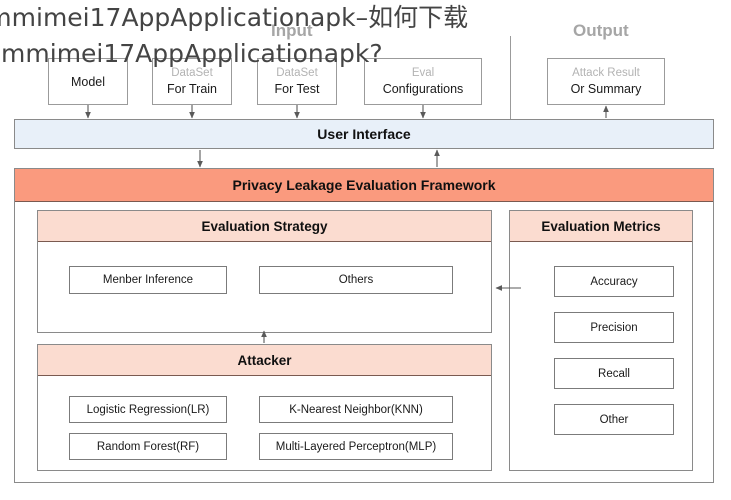 The image size is (731, 500). What do you see at coordinates (148, 280) in the screenshot?
I see `strategy-item-member-inference: Menber Inference` at bounding box center [148, 280].